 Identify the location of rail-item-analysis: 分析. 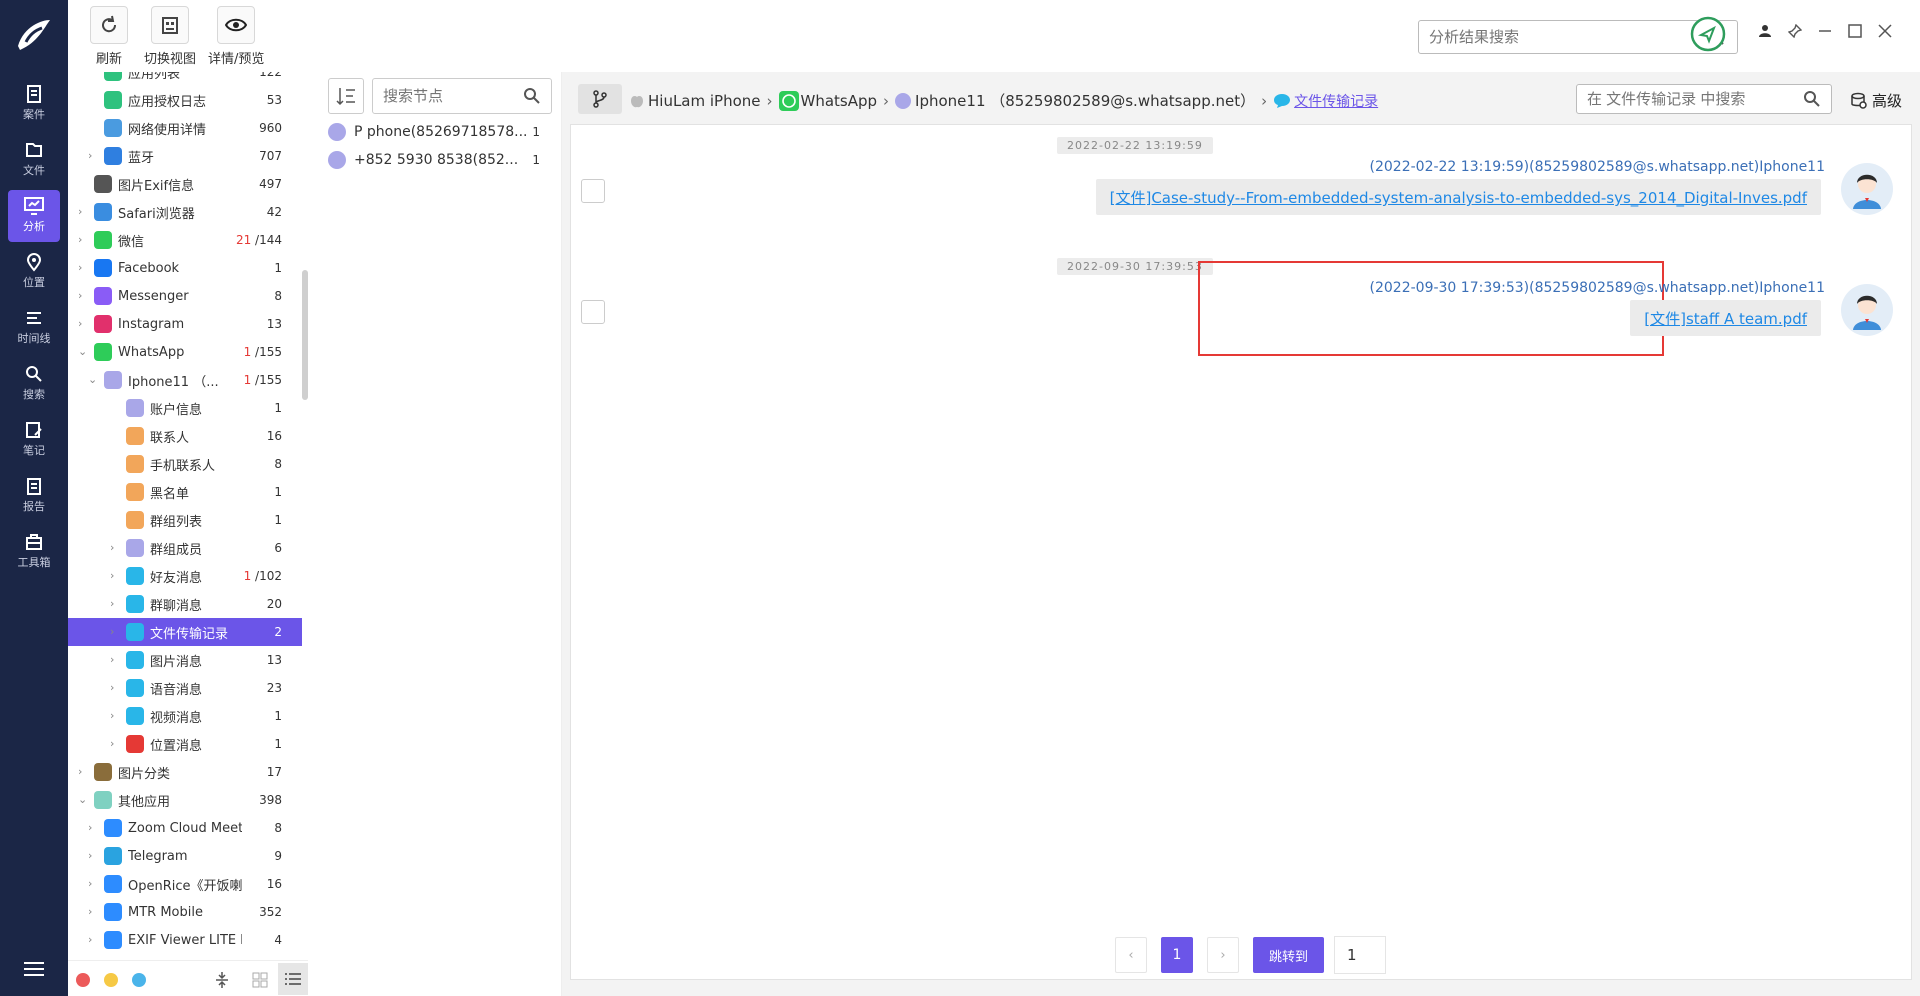
(34, 216).